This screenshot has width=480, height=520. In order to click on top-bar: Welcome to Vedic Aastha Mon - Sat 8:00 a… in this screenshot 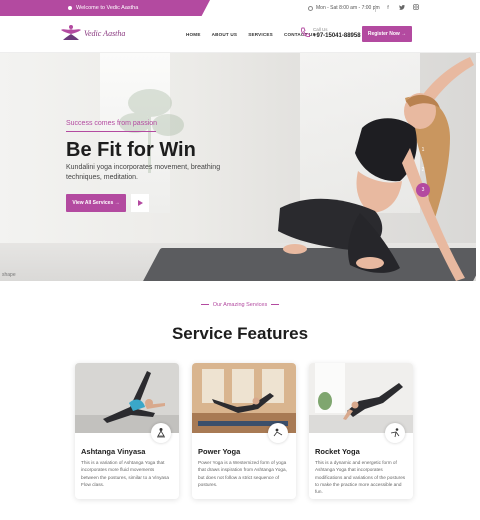, I will do `click(240, 8)`.